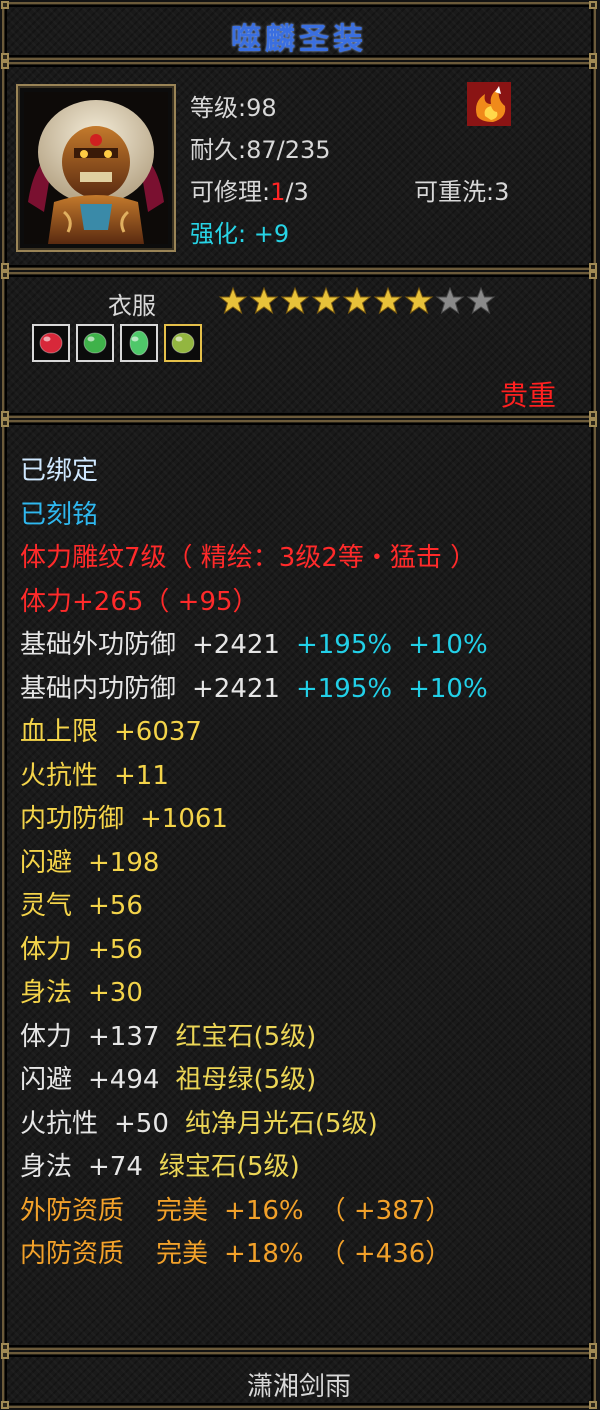  Describe the element at coordinates (158, 732) in the screenshot. I see `attr-value: +6037` at that location.